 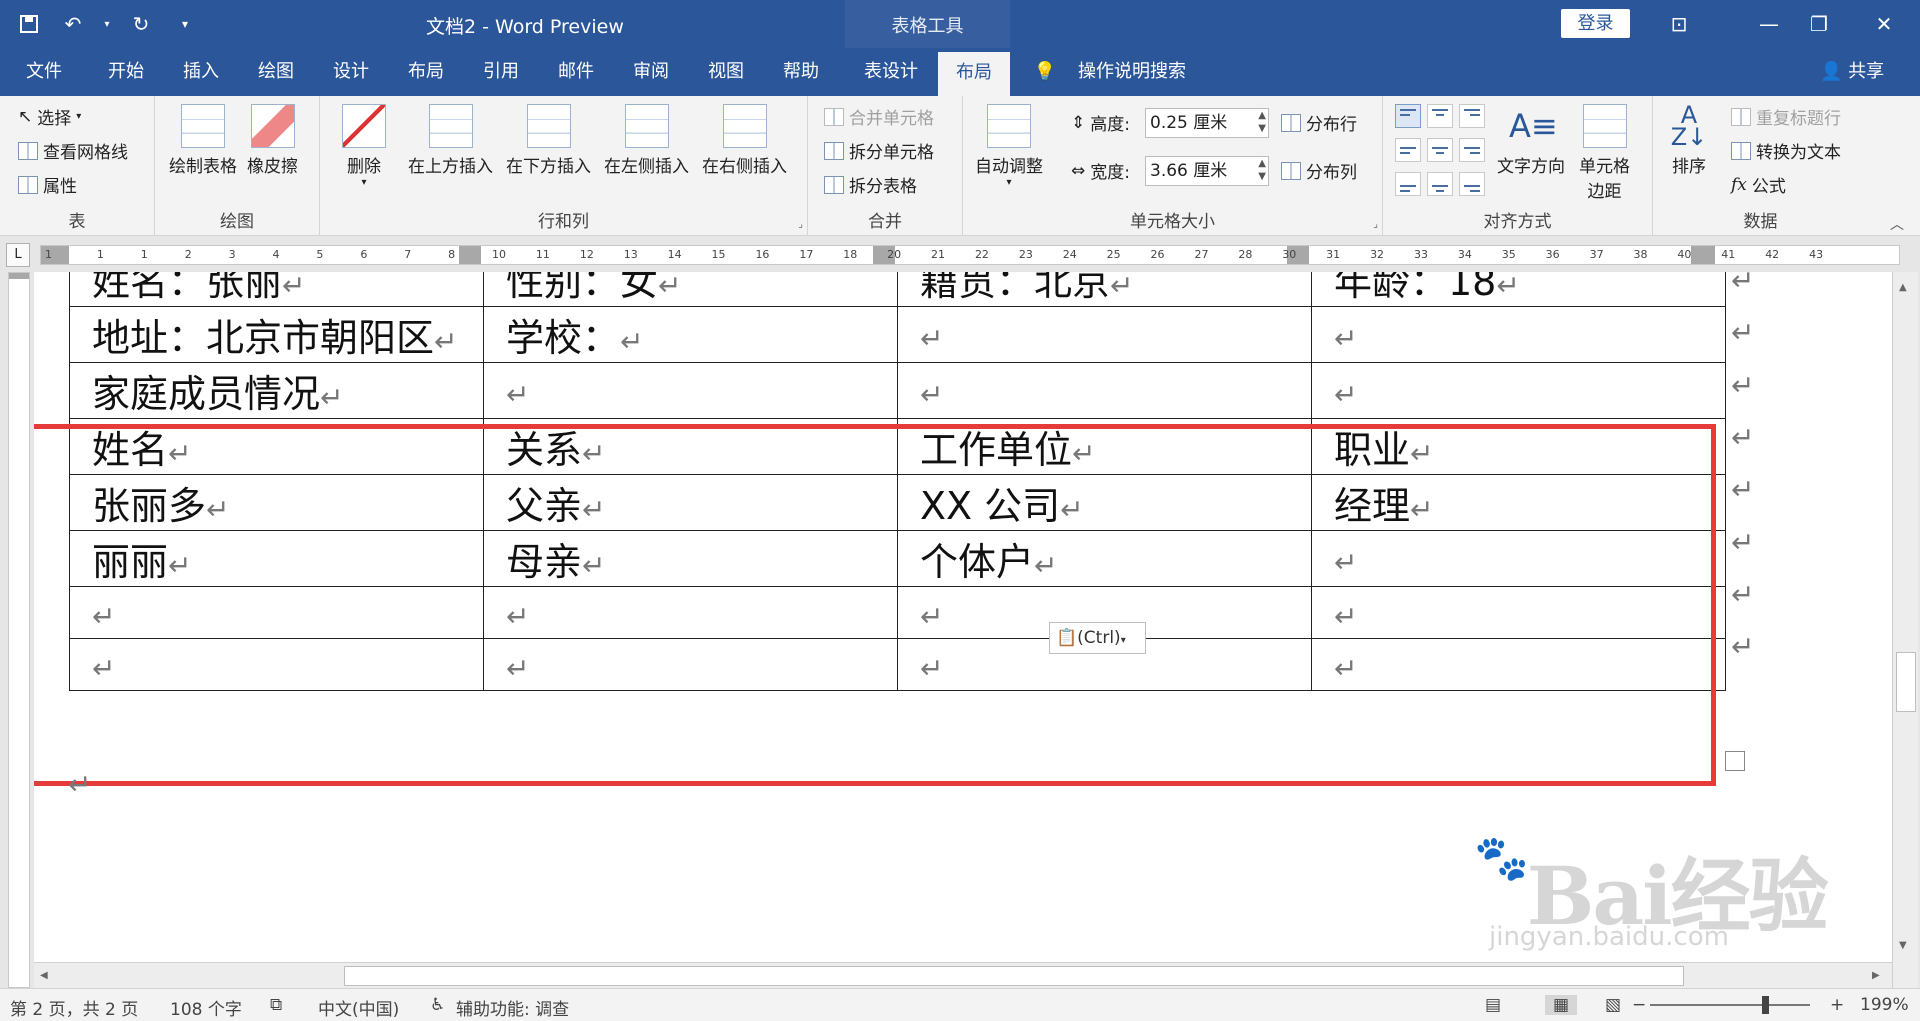 I want to click on eraser-button: 橡皮擦, so click(x=272, y=140).